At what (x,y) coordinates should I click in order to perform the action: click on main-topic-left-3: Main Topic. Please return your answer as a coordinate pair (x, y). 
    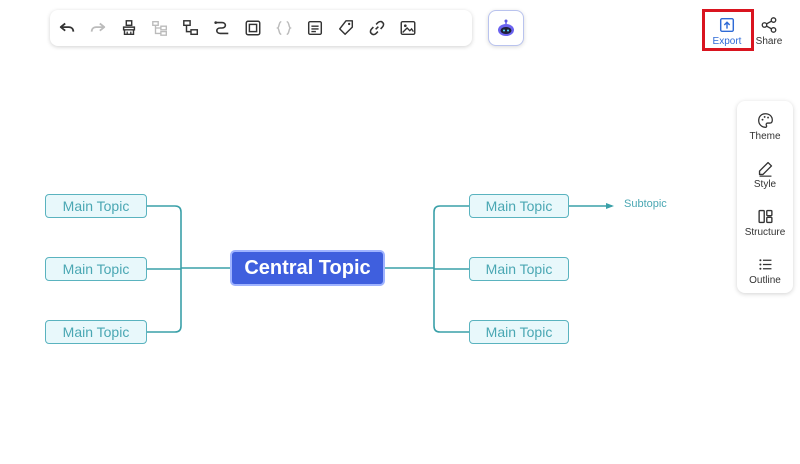
    Looking at the image, I should click on (96, 332).